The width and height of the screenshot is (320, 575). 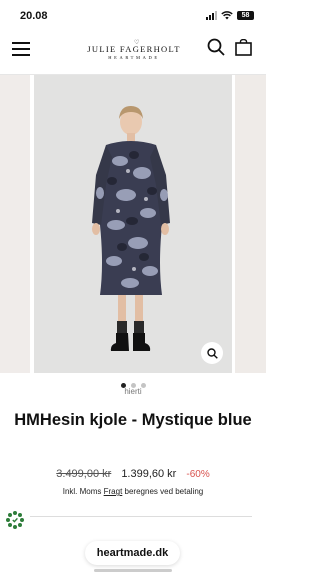 I want to click on battery-icon: 58, so click(x=245, y=15).